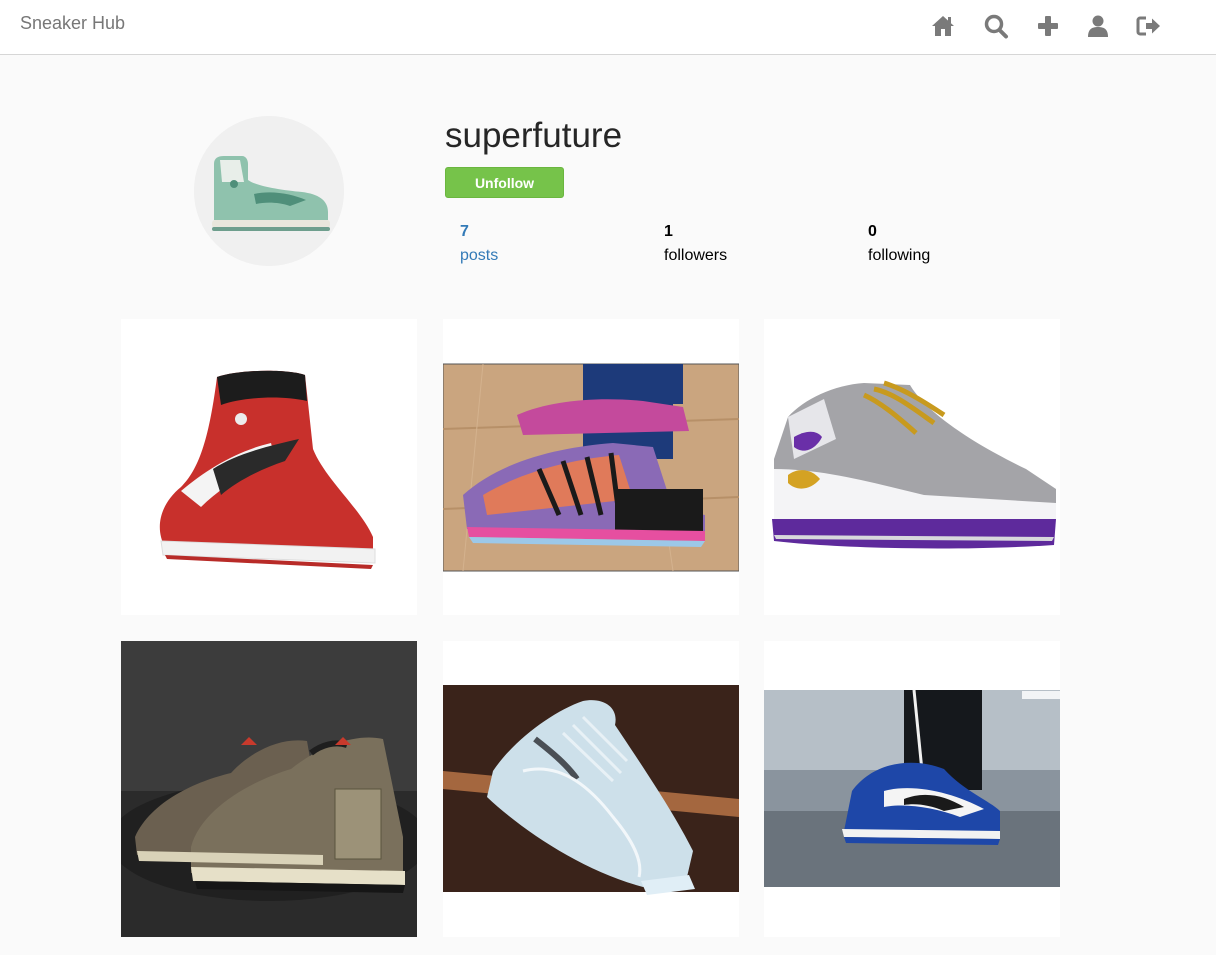  What do you see at coordinates (899, 244) in the screenshot?
I see `following-stat: 0 following` at bounding box center [899, 244].